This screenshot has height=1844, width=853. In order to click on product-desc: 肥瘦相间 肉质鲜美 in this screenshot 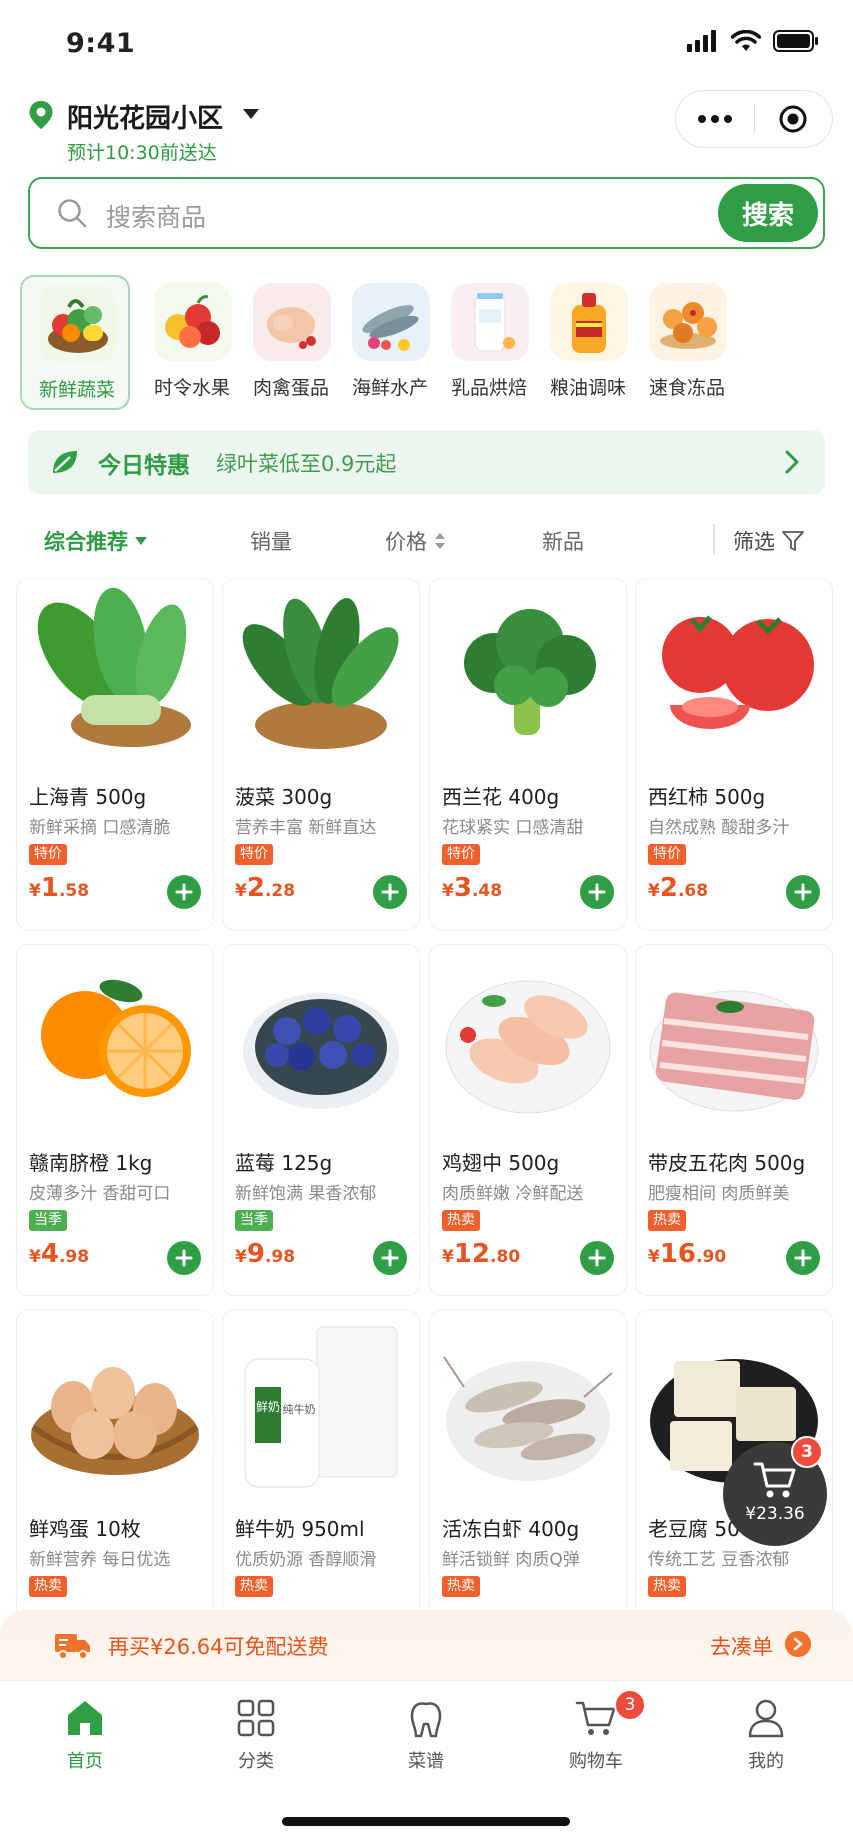, I will do `click(719, 1194)`.